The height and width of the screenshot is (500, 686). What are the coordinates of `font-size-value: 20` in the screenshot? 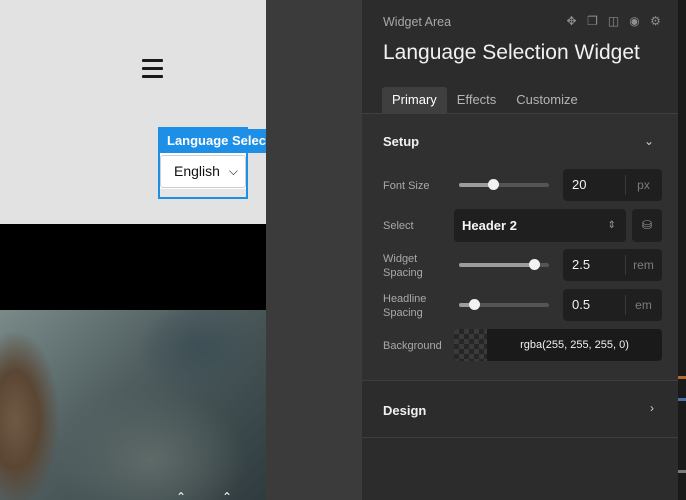 It's located at (579, 184).